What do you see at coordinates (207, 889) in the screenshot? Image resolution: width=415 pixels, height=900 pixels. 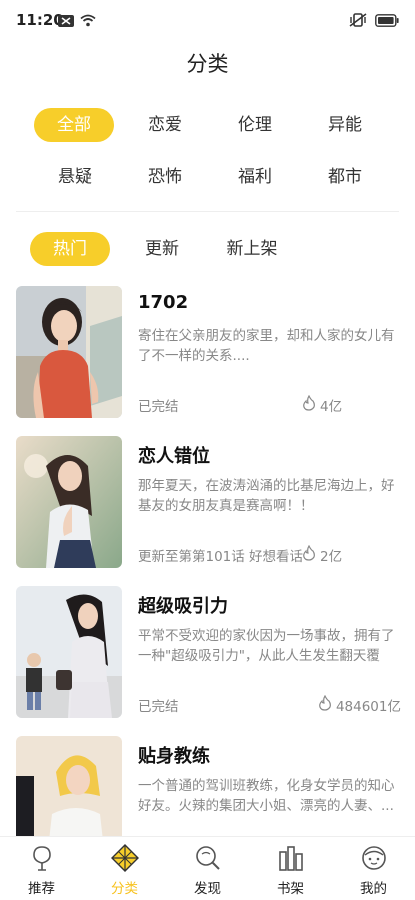 I see `nav-label: 发现` at bounding box center [207, 889].